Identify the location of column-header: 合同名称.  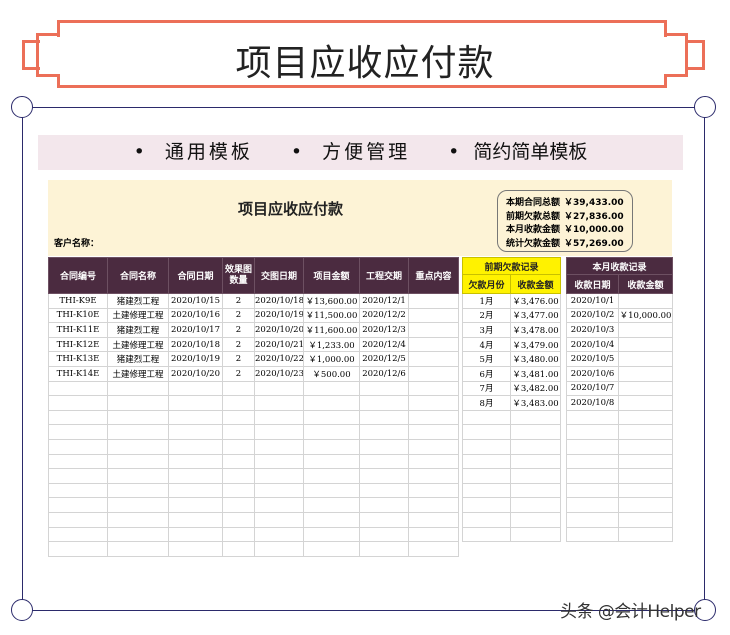
(138, 275).